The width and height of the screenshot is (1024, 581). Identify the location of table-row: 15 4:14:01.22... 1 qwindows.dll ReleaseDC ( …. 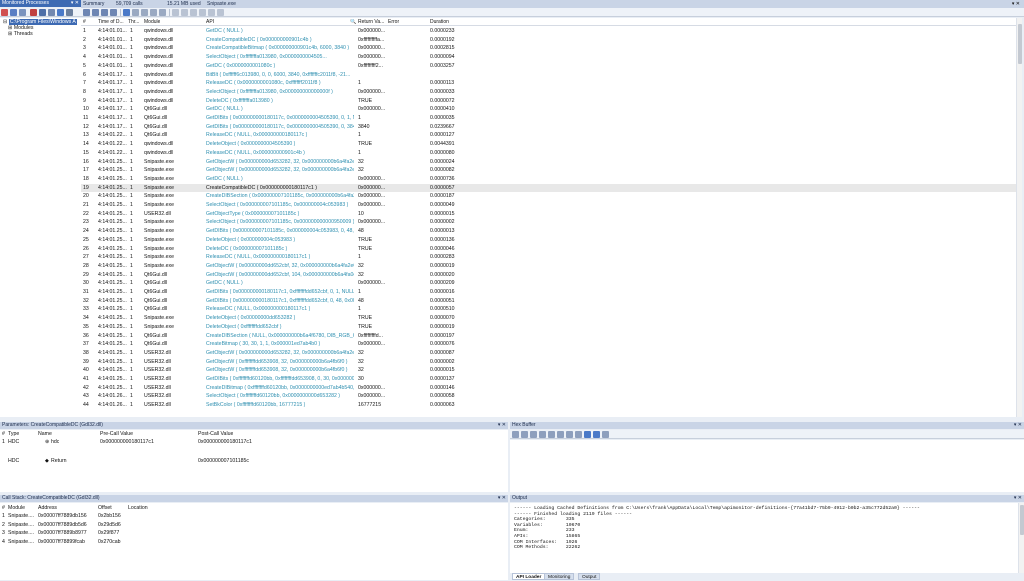
(548, 153).